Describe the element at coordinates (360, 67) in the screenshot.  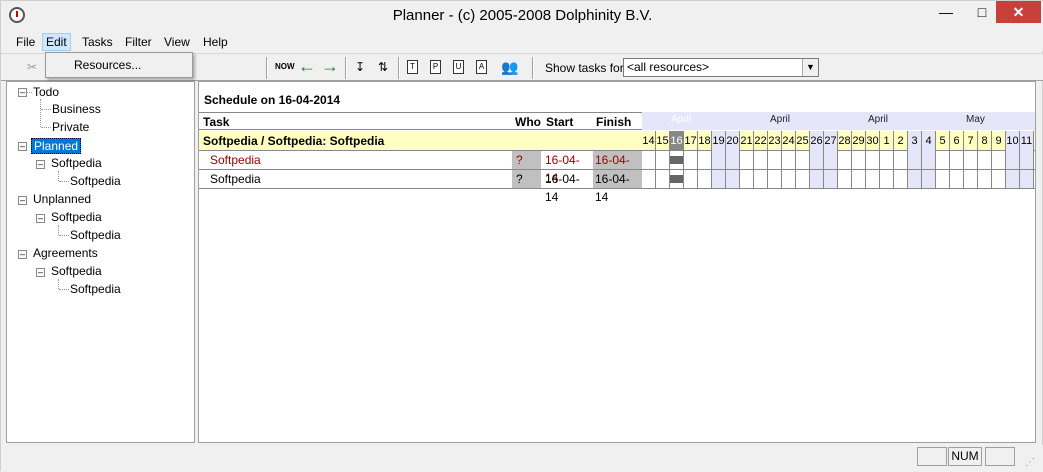
I see `sort-down-icon: ↧` at that location.